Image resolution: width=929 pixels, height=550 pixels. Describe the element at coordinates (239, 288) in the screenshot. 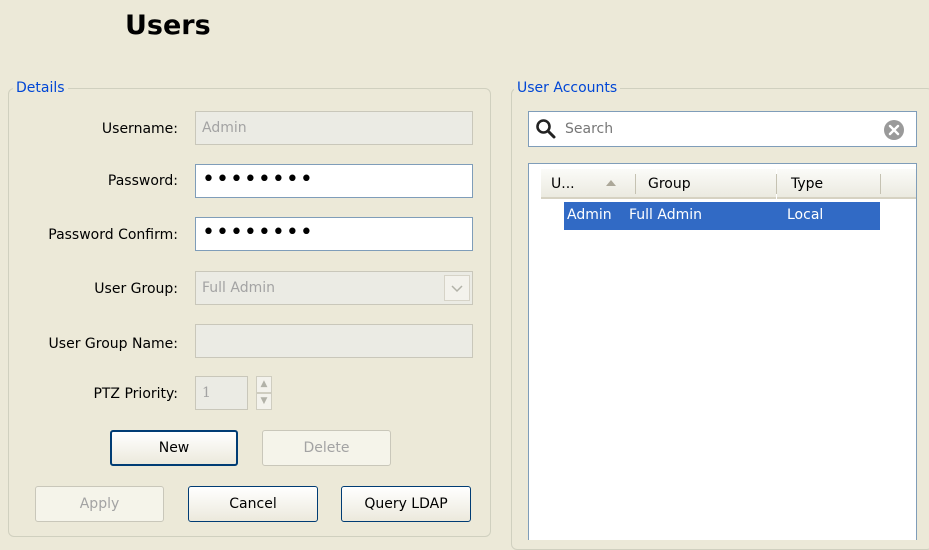

I see `user-group-value: Full Admin` at that location.